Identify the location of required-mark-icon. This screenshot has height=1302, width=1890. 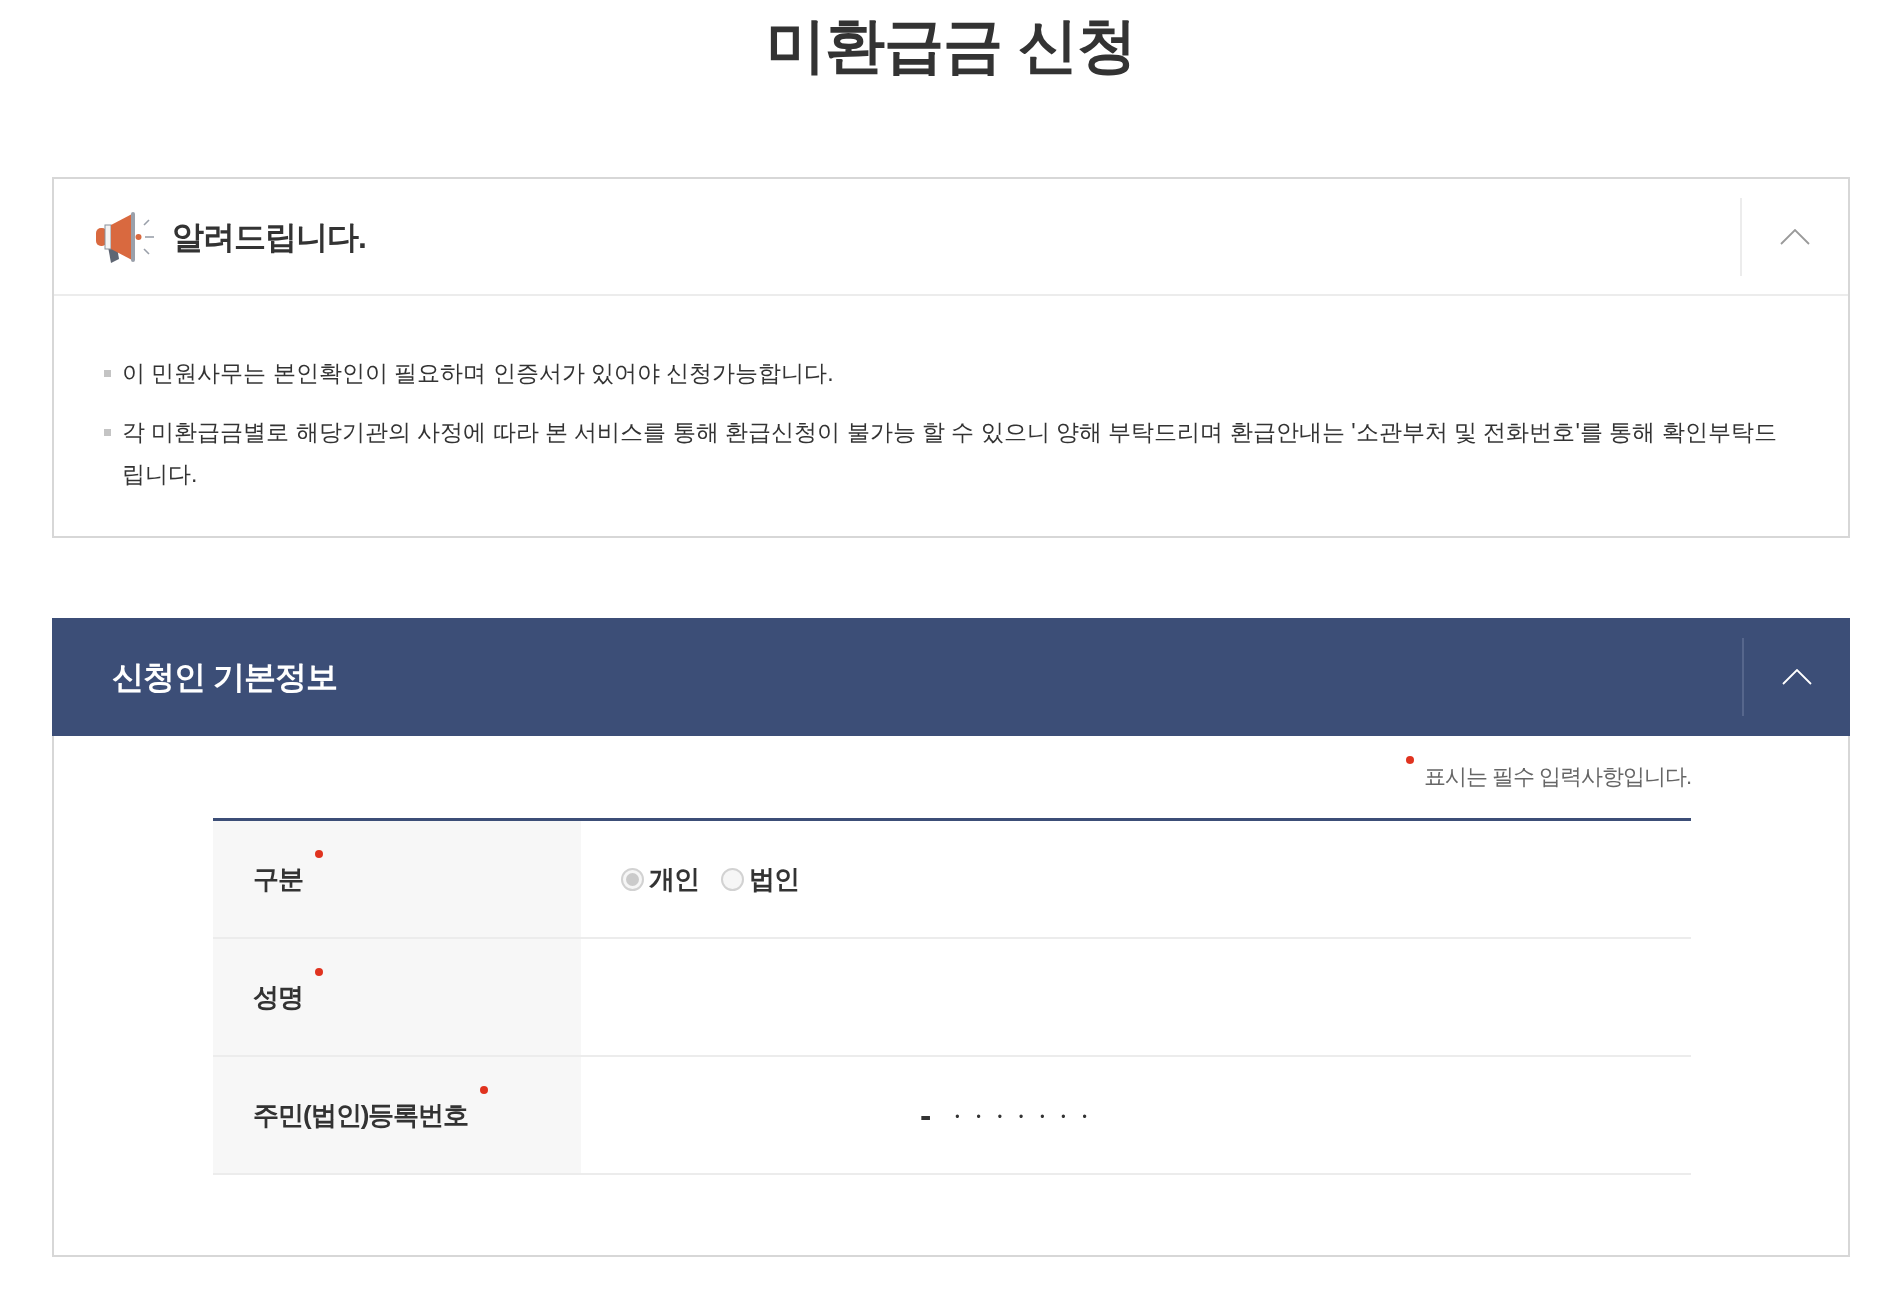
(1409, 760).